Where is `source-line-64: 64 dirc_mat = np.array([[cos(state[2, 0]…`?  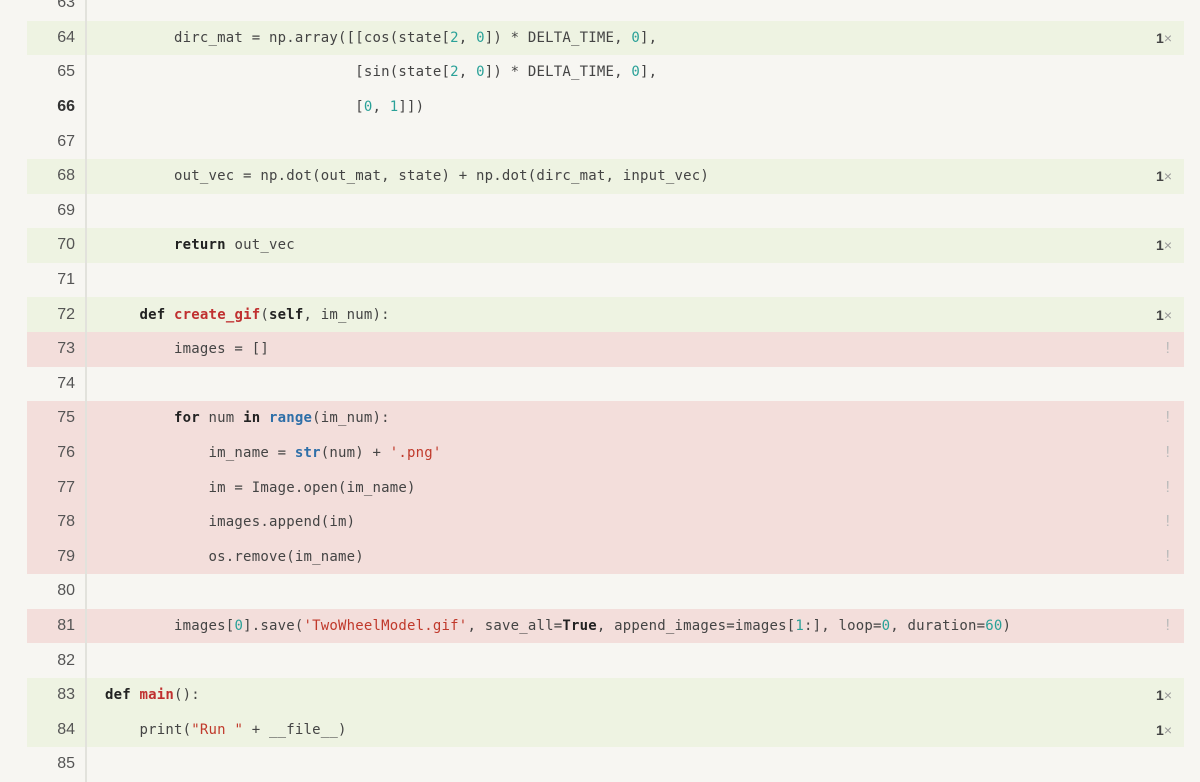
source-line-64: 64 dirc_mat = np.array([[cos(state[2, 0]… is located at coordinates (605, 38).